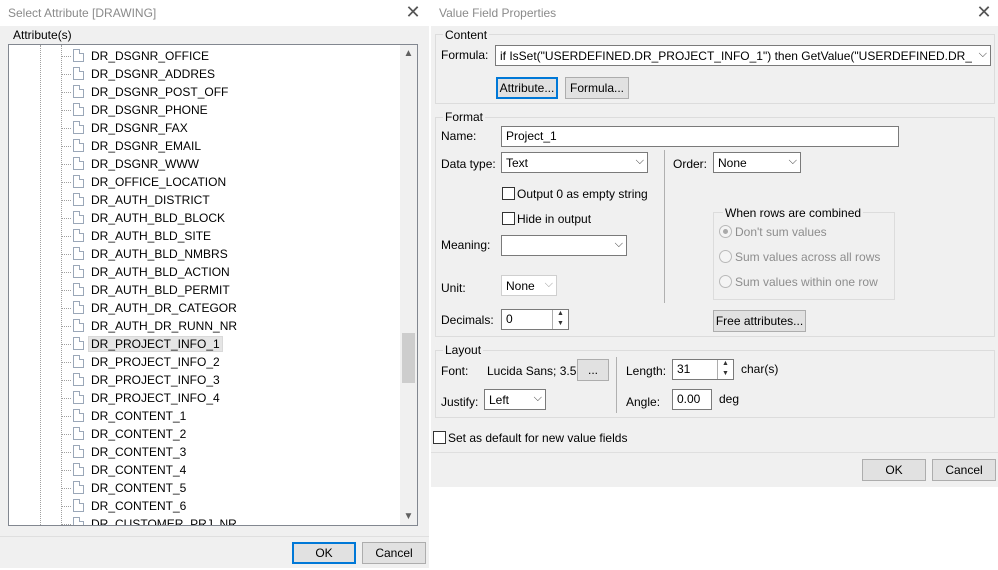  I want to click on hide-checkbox, so click(508, 218).